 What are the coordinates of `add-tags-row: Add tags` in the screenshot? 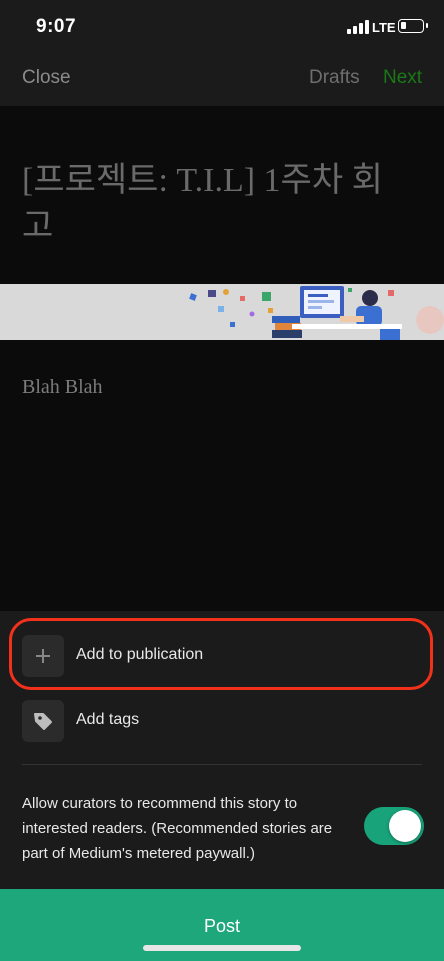 It's located at (222, 721).